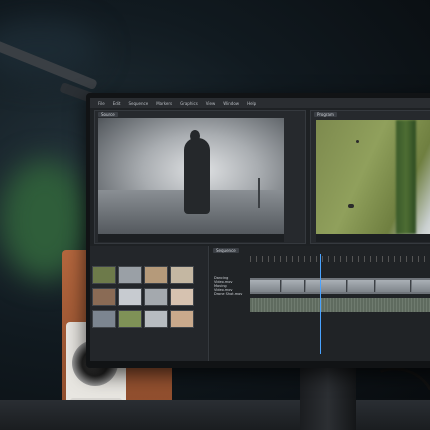 The width and height of the screenshot is (430, 430). I want to click on timeline-title: Sequence, so click(226, 250).